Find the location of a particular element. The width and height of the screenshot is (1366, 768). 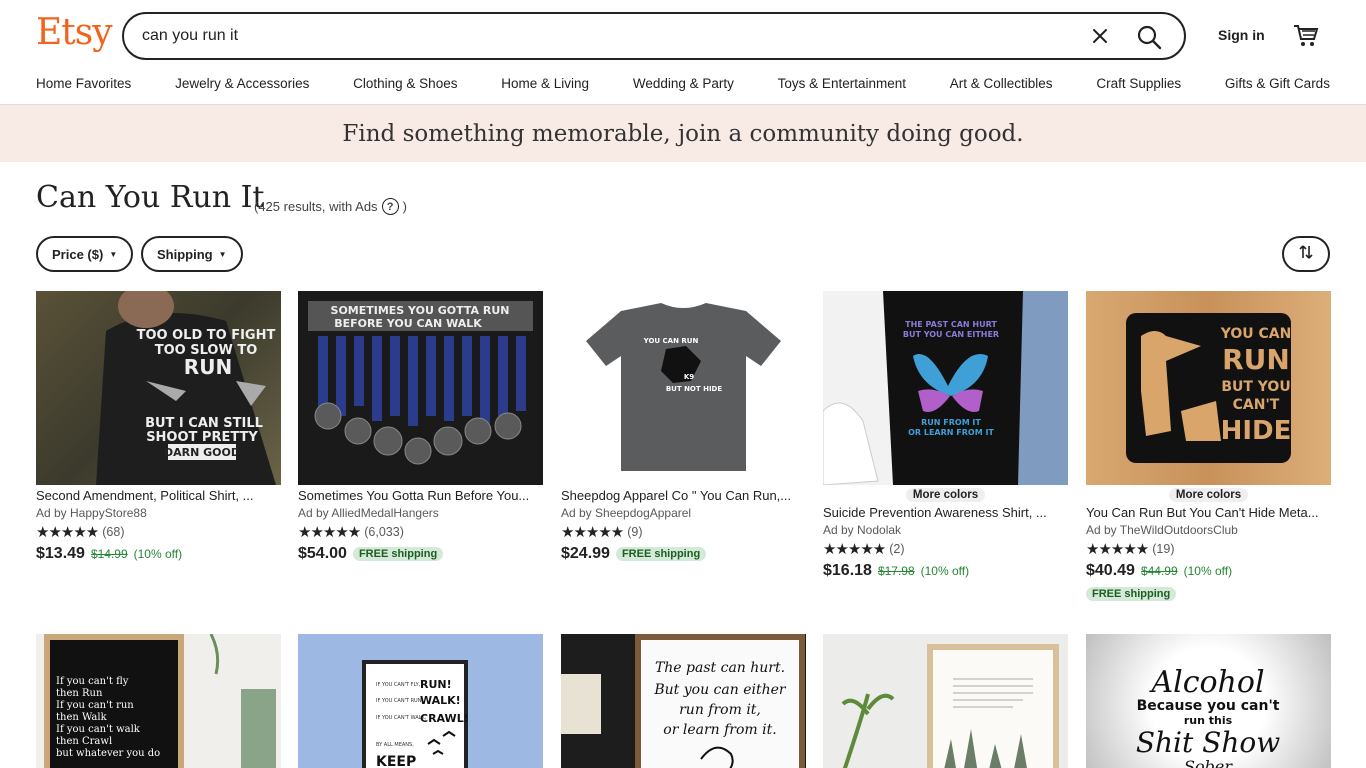

nav-item-art: Art & Collectibles is located at coordinates (1001, 83).